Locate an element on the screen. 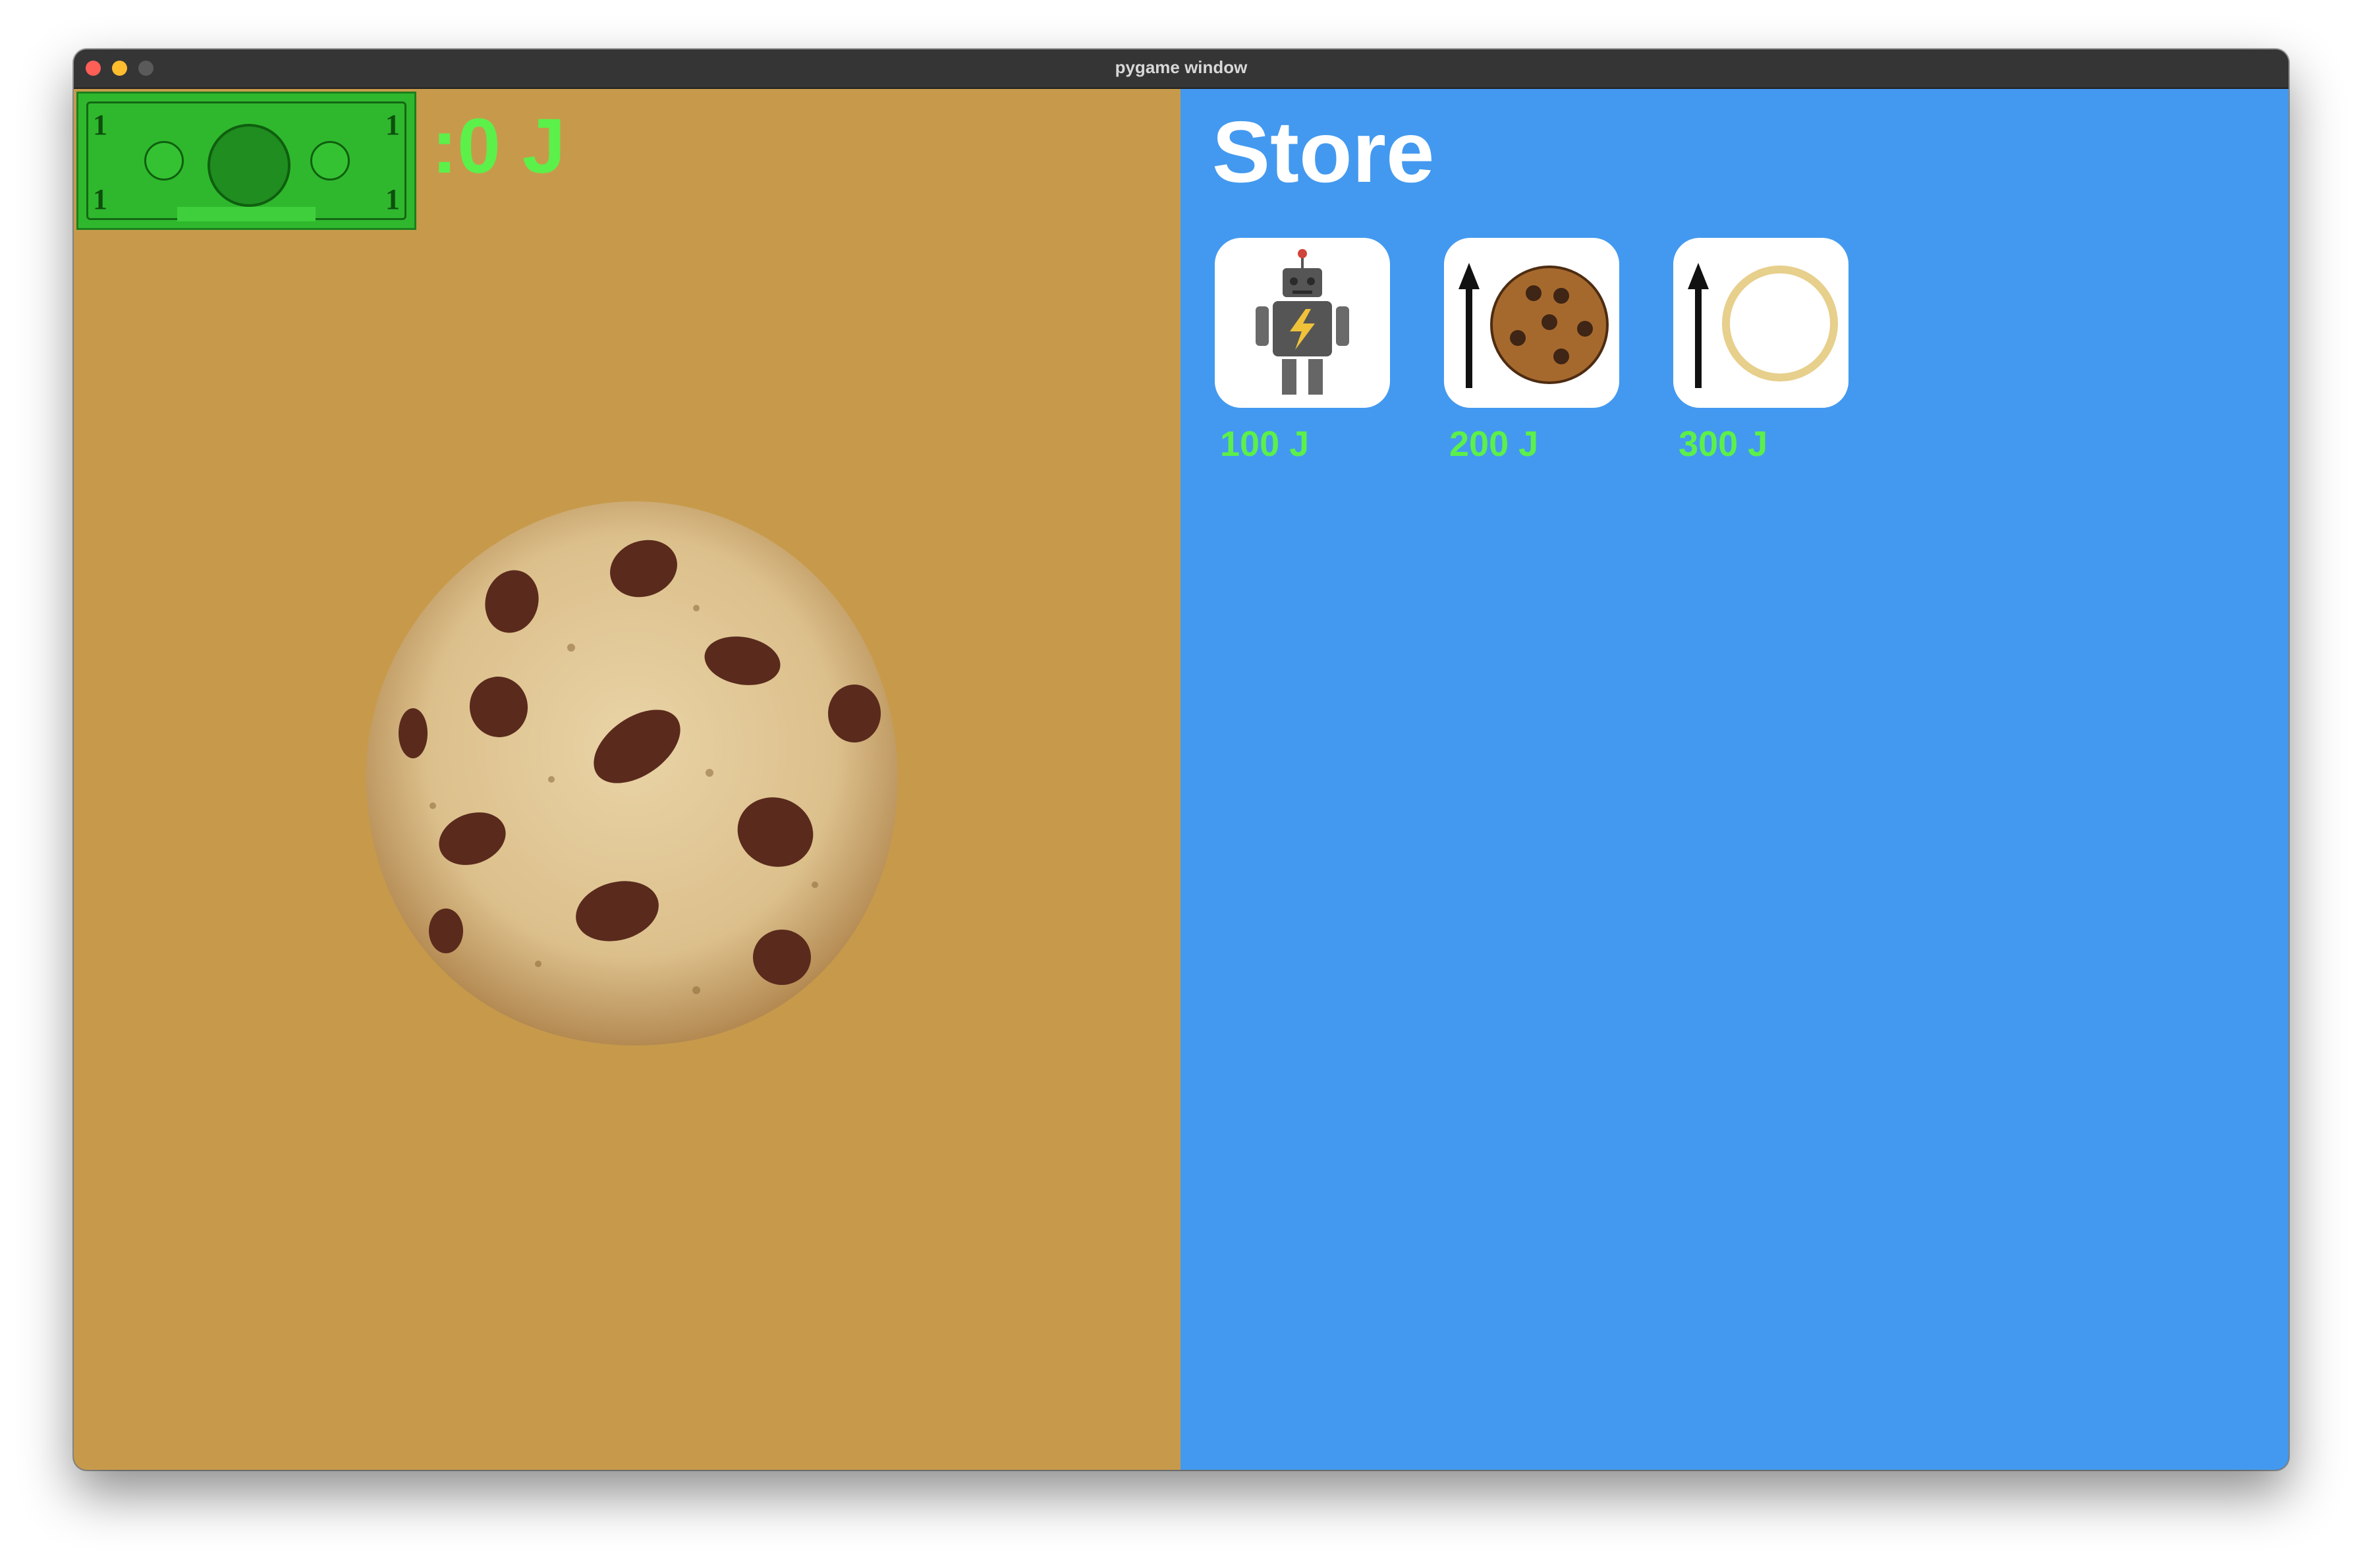 Image resolution: width=2361 pixels, height=1568 pixels. store-item-cookie-upgrade is located at coordinates (1531, 323).